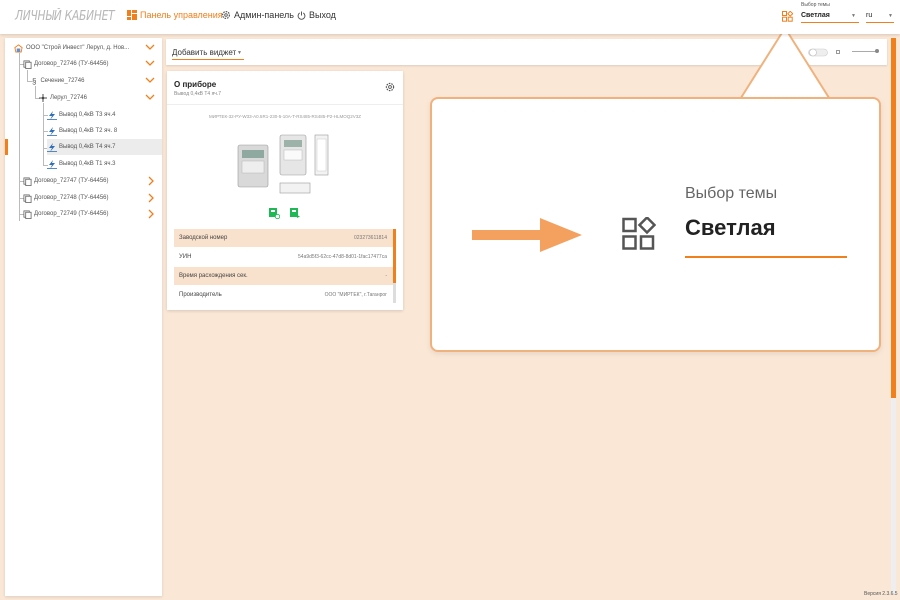 This screenshot has width=900, height=600. What do you see at coordinates (394, 256) in the screenshot?
I see `card-scrollbar-thumb` at bounding box center [394, 256].